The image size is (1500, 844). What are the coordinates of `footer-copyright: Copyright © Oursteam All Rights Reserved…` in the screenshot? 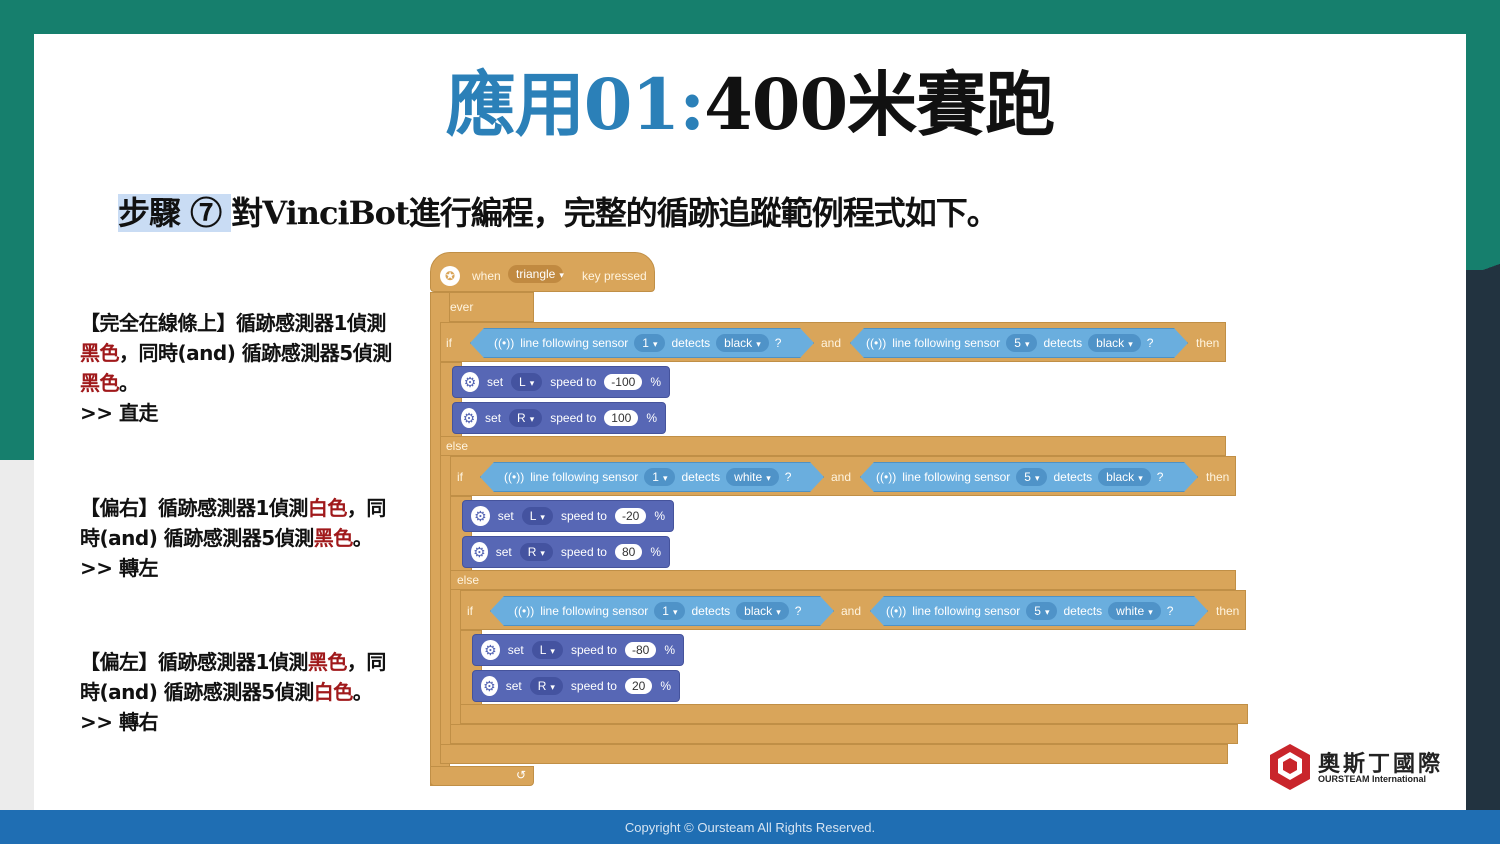 It's located at (750, 827).